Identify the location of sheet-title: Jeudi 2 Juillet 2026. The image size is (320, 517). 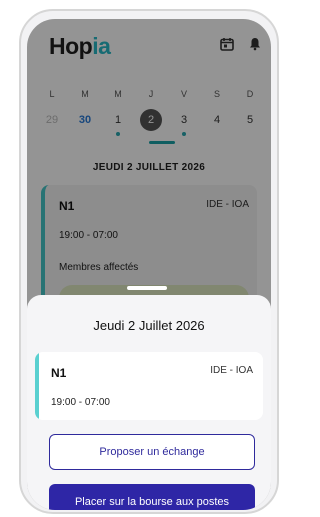
(149, 325).